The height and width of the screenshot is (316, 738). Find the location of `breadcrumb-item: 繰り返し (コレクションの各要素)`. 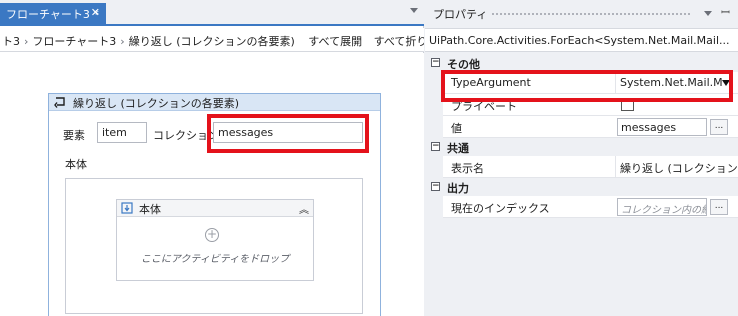

breadcrumb-item: 繰り返し (コレクションの各要素) is located at coordinates (212, 41).